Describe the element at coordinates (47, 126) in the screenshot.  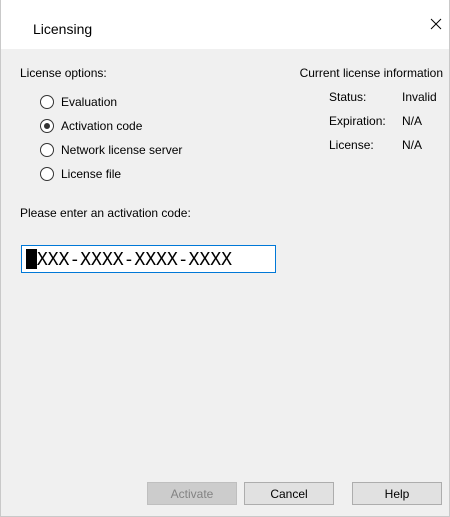
I see `radio-circle-selected` at that location.